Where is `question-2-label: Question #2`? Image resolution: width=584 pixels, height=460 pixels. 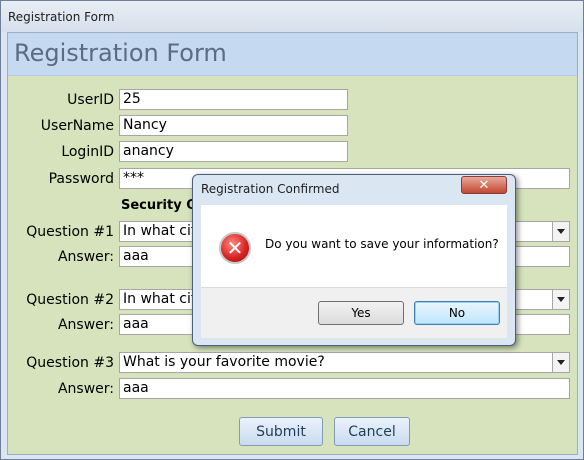 question-2-label: Question #2 is located at coordinates (70, 300).